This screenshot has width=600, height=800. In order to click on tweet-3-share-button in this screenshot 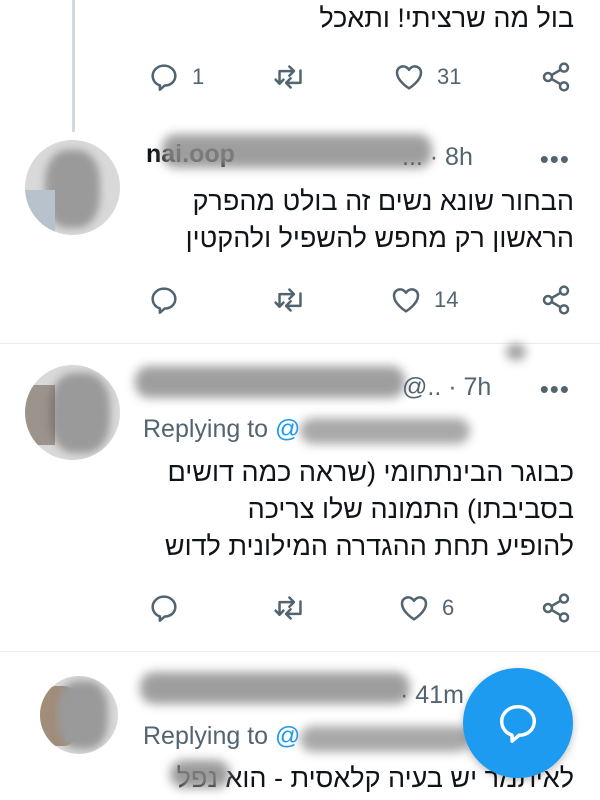, I will do `click(556, 608)`.